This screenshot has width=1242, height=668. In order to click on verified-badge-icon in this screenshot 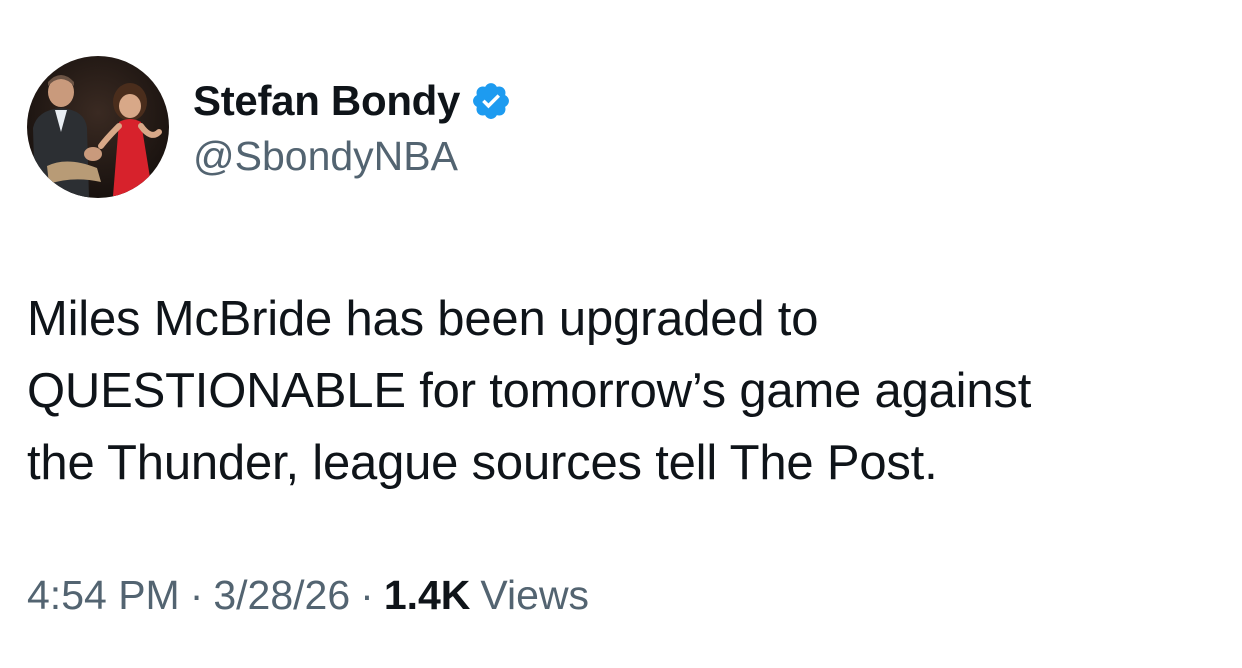, I will do `click(491, 101)`.